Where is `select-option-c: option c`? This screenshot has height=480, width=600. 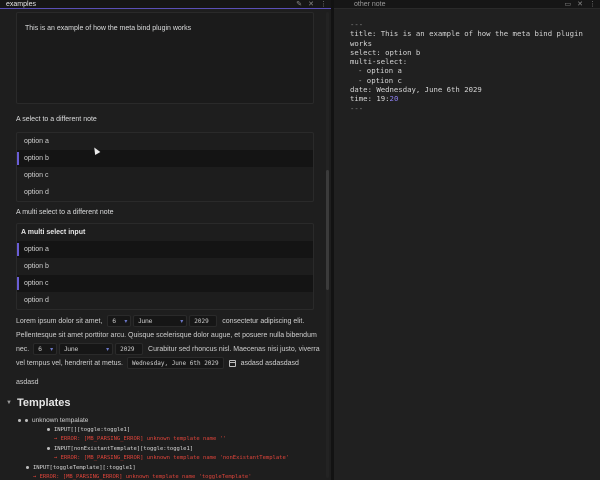 select-option-c: option c is located at coordinates (165, 175).